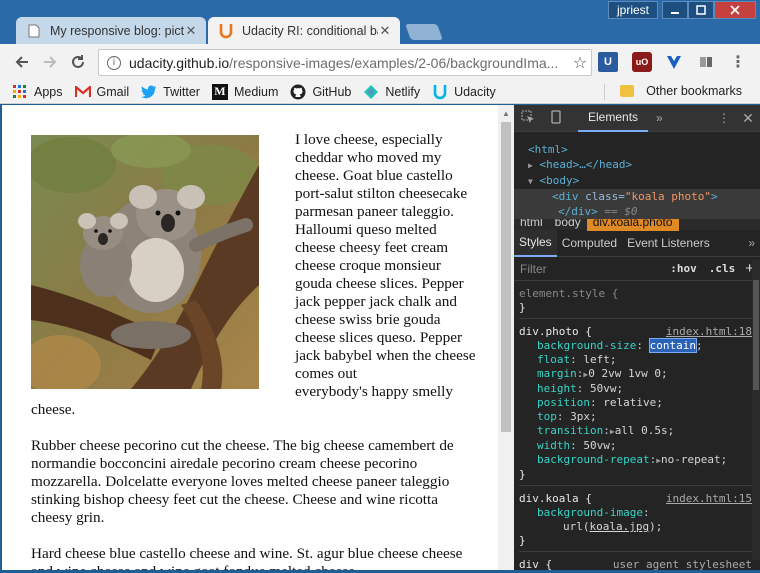 This screenshot has width=760, height=573. I want to click on udacity-extension-icon: U, so click(608, 62).